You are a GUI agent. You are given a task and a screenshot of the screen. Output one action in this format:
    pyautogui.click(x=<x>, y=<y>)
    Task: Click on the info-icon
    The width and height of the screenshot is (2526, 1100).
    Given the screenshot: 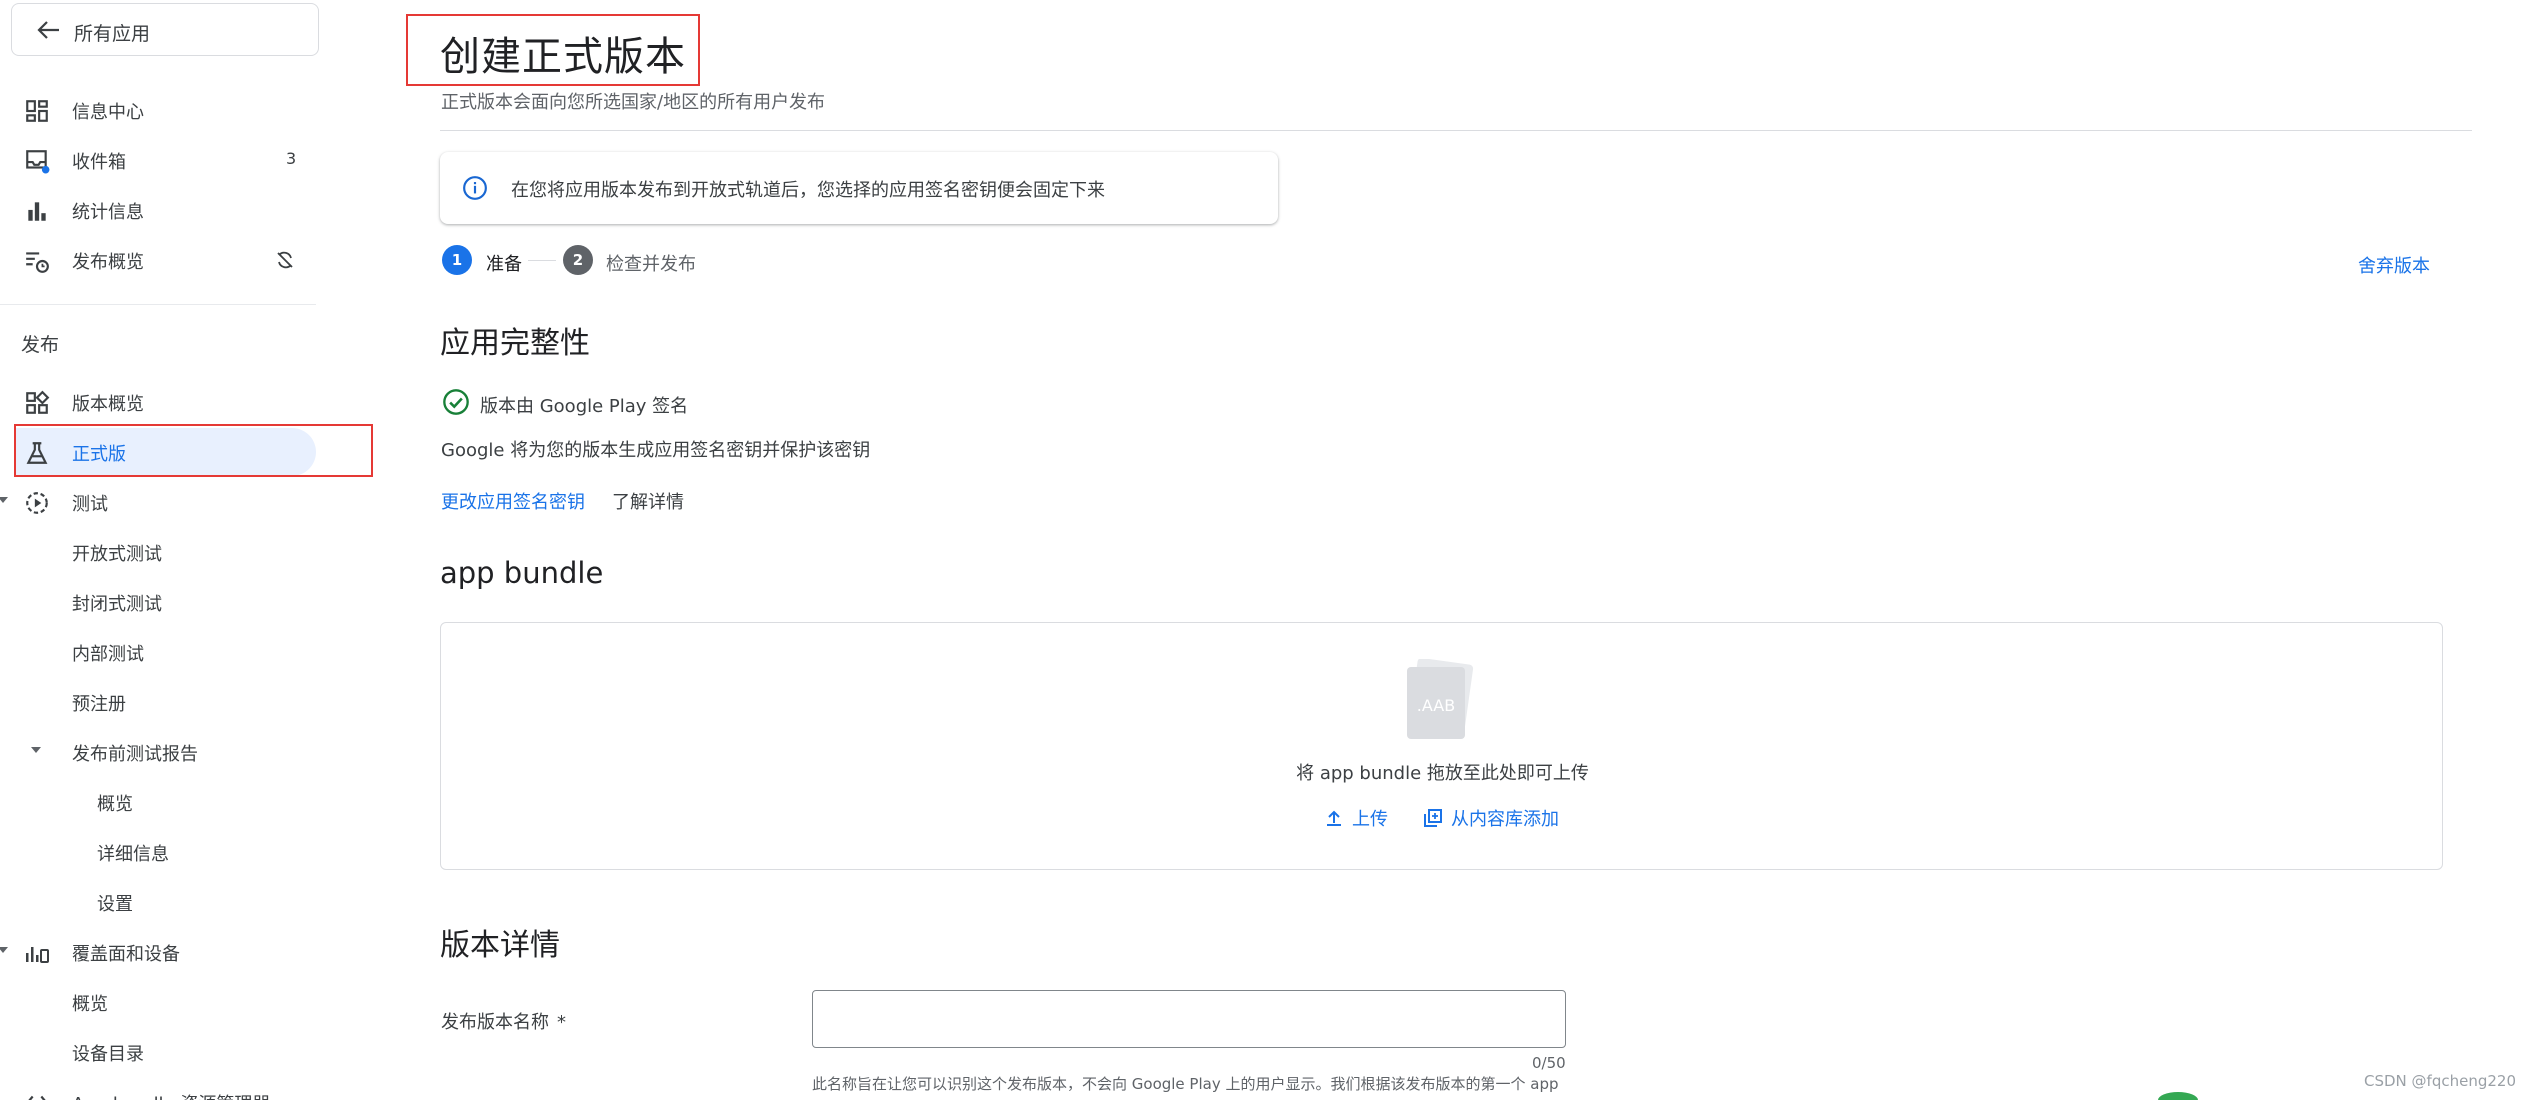 What is the action you would take?
    pyautogui.click(x=475, y=188)
    